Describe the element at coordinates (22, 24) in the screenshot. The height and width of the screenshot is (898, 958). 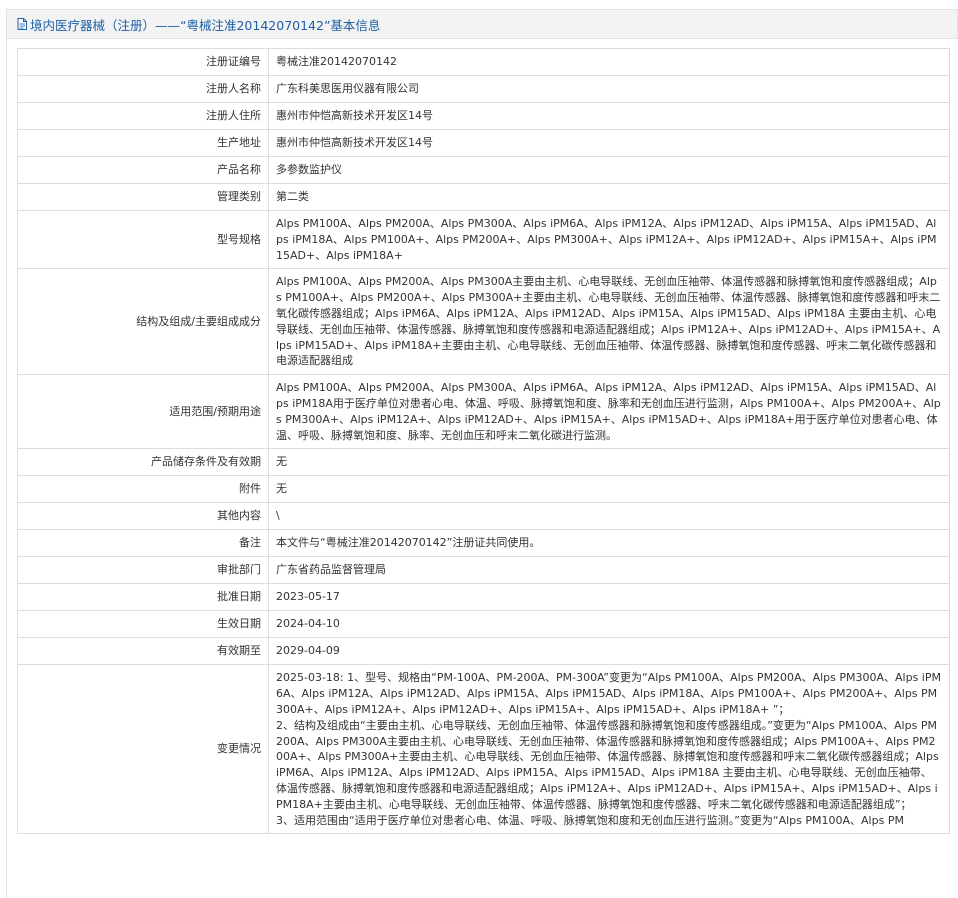
I see `document-icon` at that location.